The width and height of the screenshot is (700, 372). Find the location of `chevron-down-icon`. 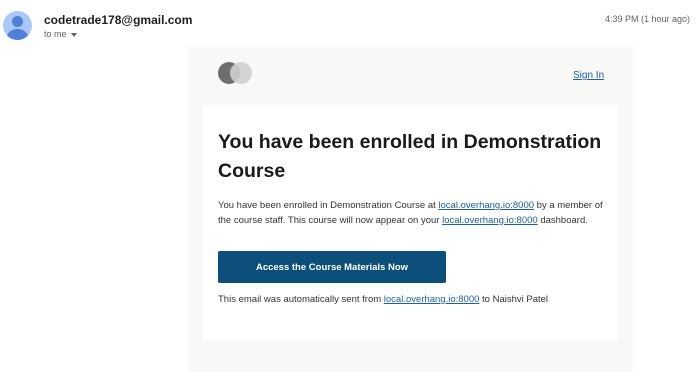

chevron-down-icon is located at coordinates (73, 34).